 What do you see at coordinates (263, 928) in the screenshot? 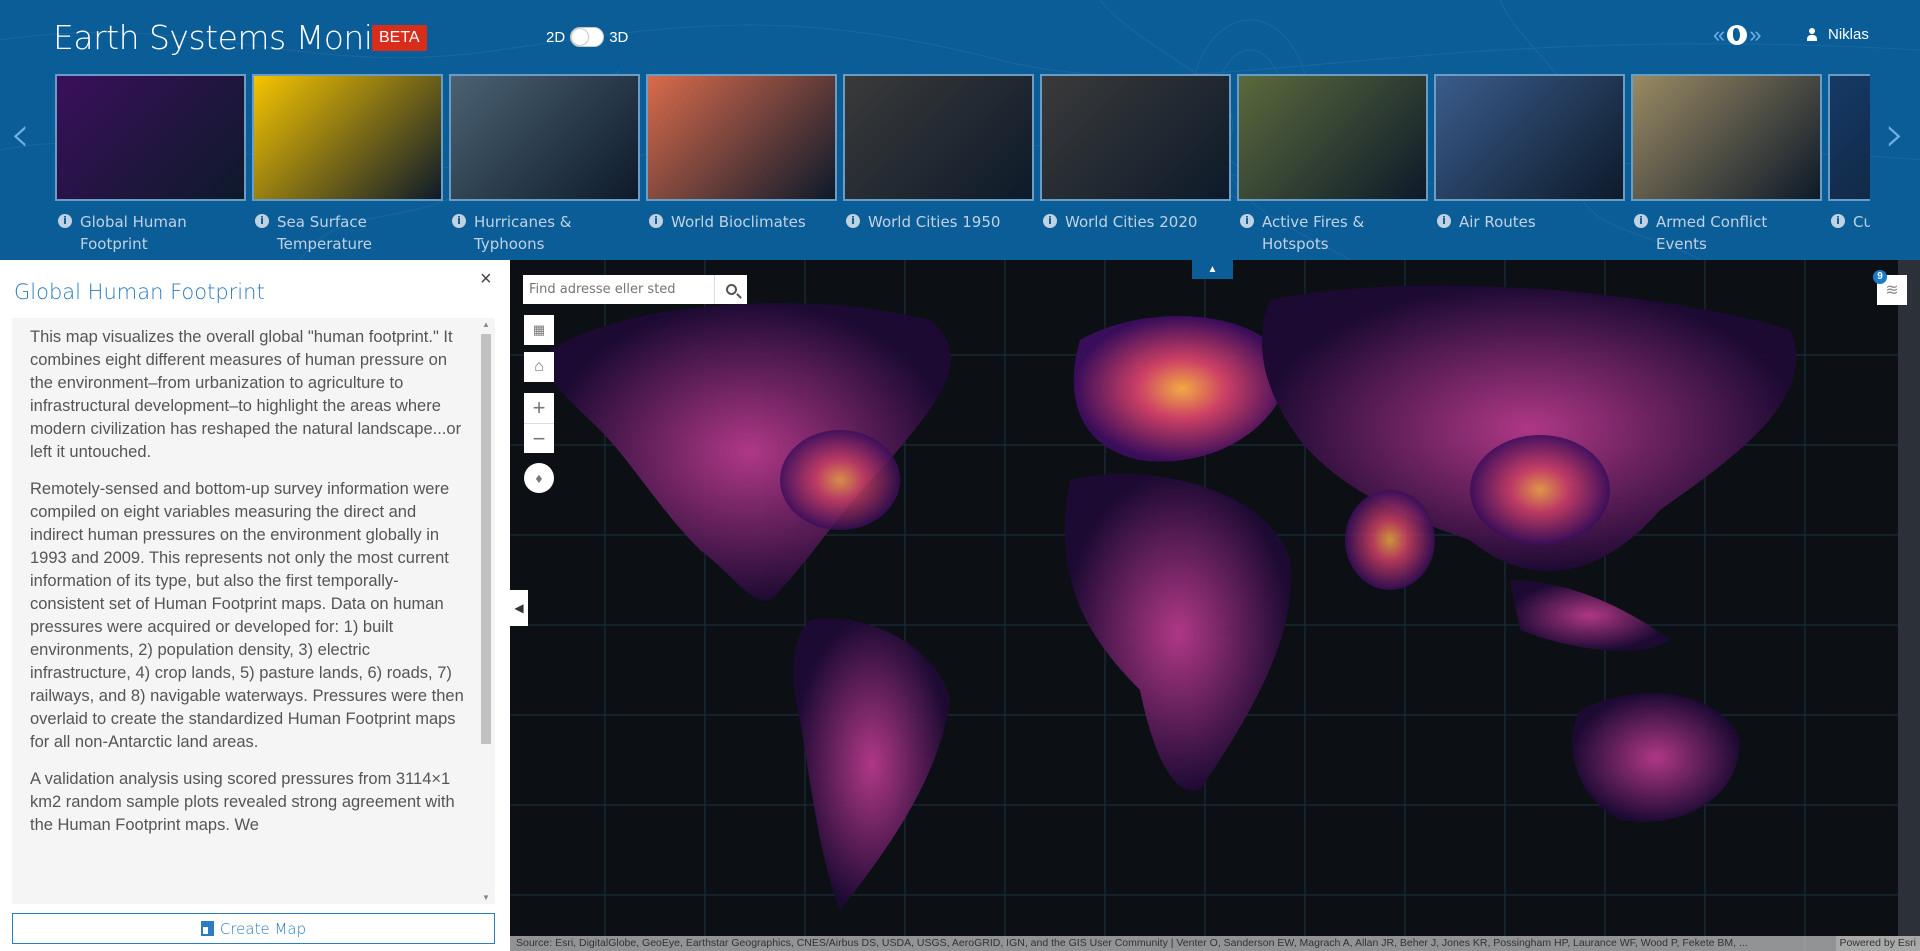
I see `create-map-label: Create Map` at bounding box center [263, 928].